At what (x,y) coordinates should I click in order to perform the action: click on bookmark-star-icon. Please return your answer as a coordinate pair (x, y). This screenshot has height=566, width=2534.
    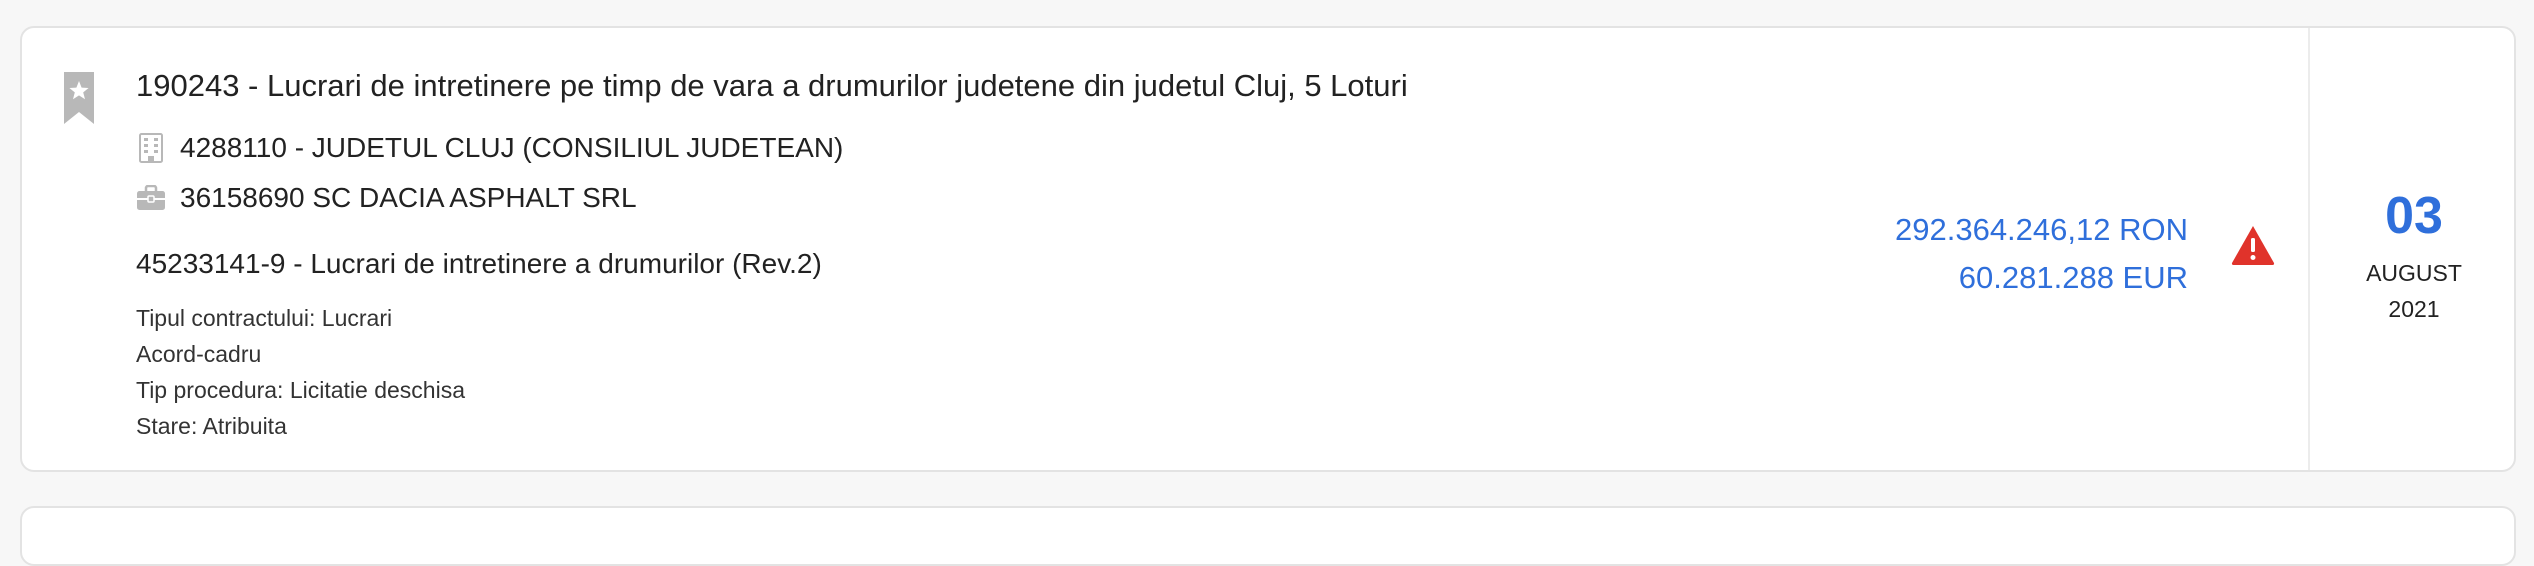
    Looking at the image, I should click on (79, 98).